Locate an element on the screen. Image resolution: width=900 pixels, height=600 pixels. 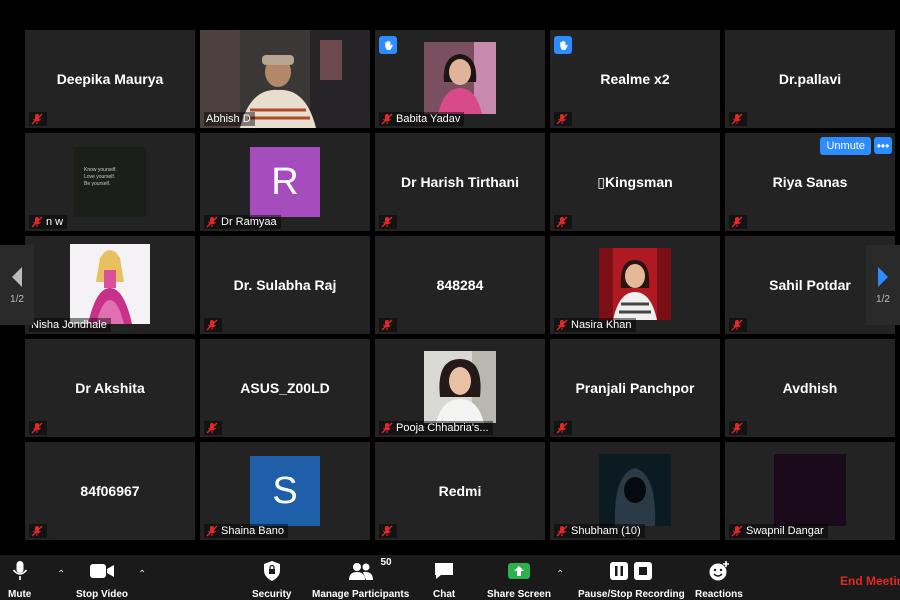
participant-tile: Deepika Maurya is located at coordinates (110, 79).